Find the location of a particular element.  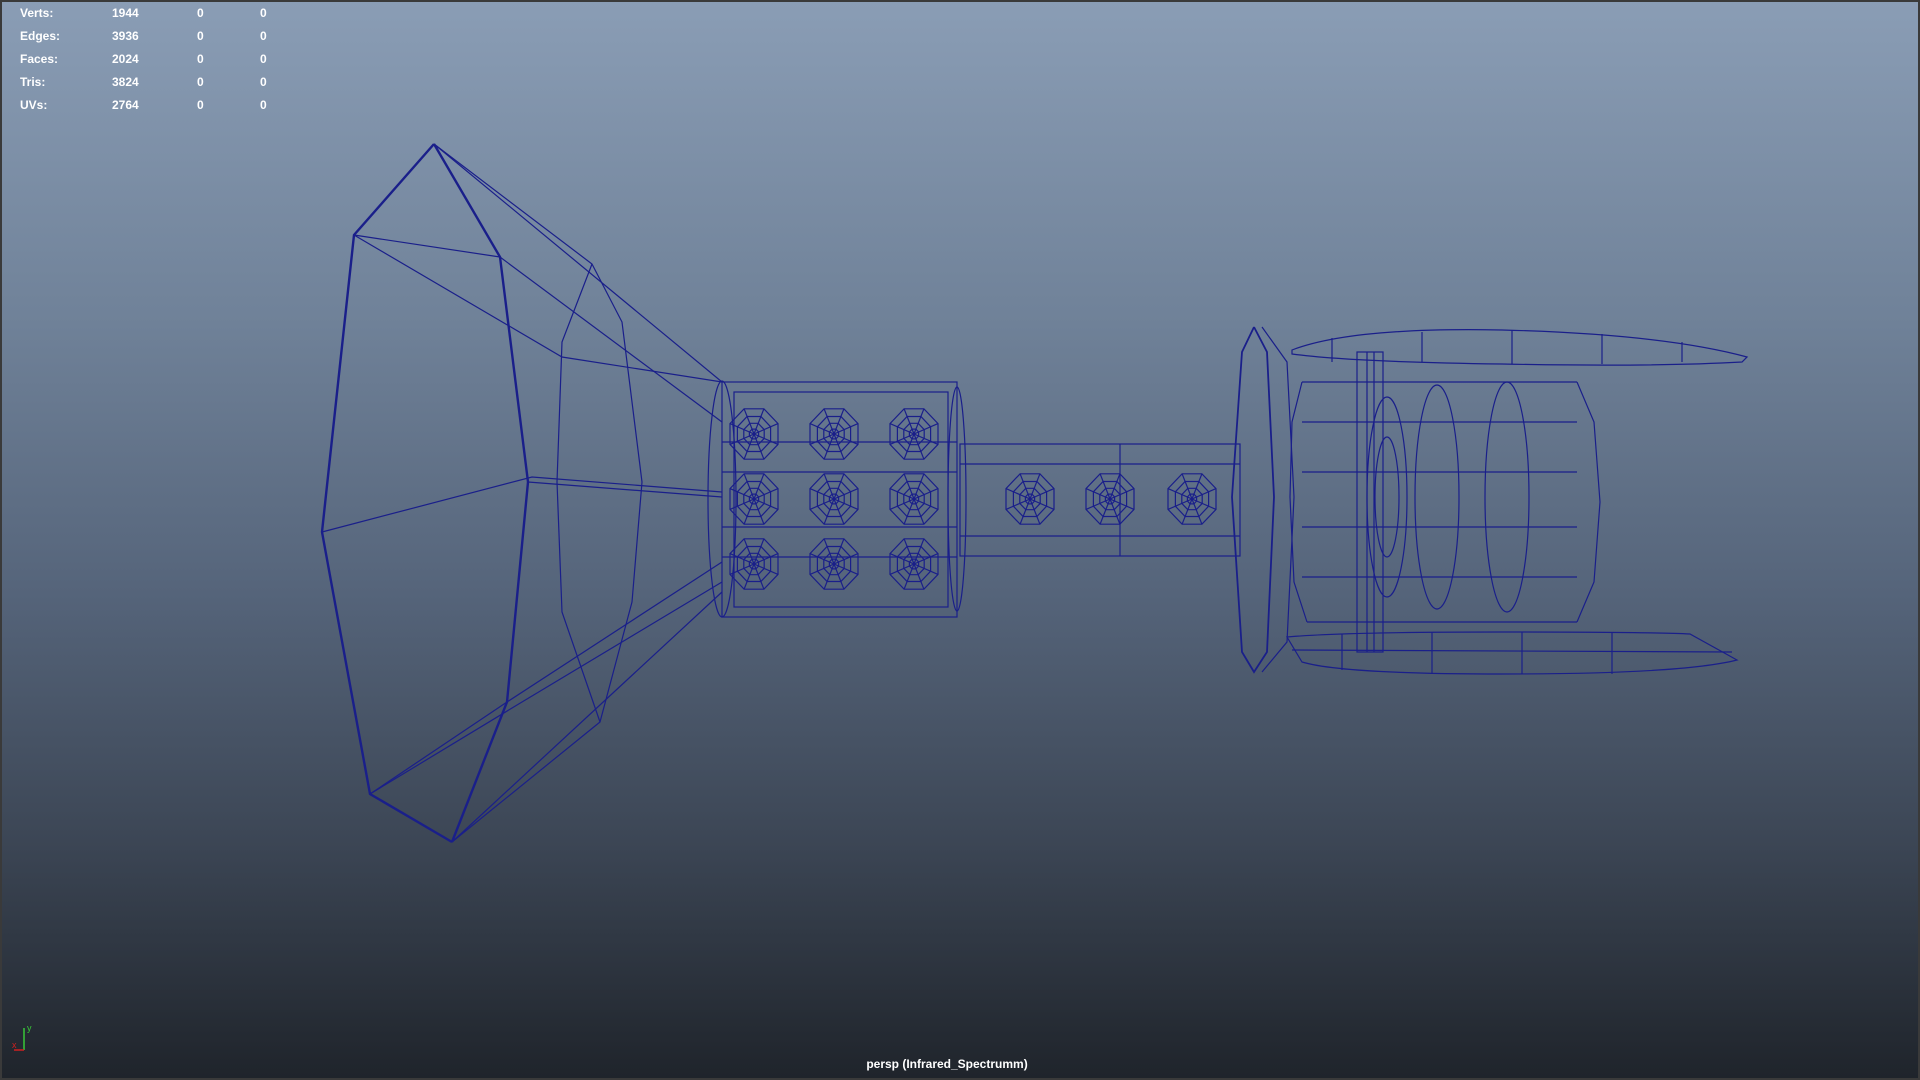

axis-x-label: x is located at coordinates (14, 1045).